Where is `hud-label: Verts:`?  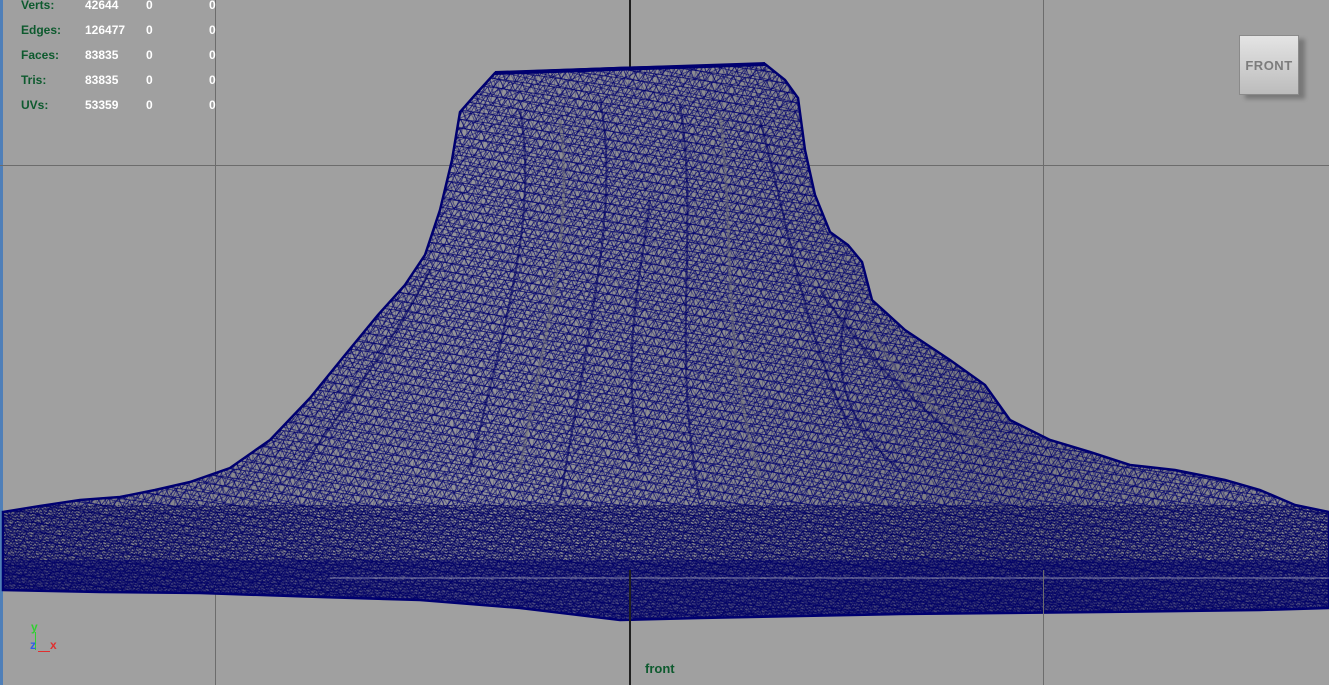 hud-label: Verts: is located at coordinates (38, 6).